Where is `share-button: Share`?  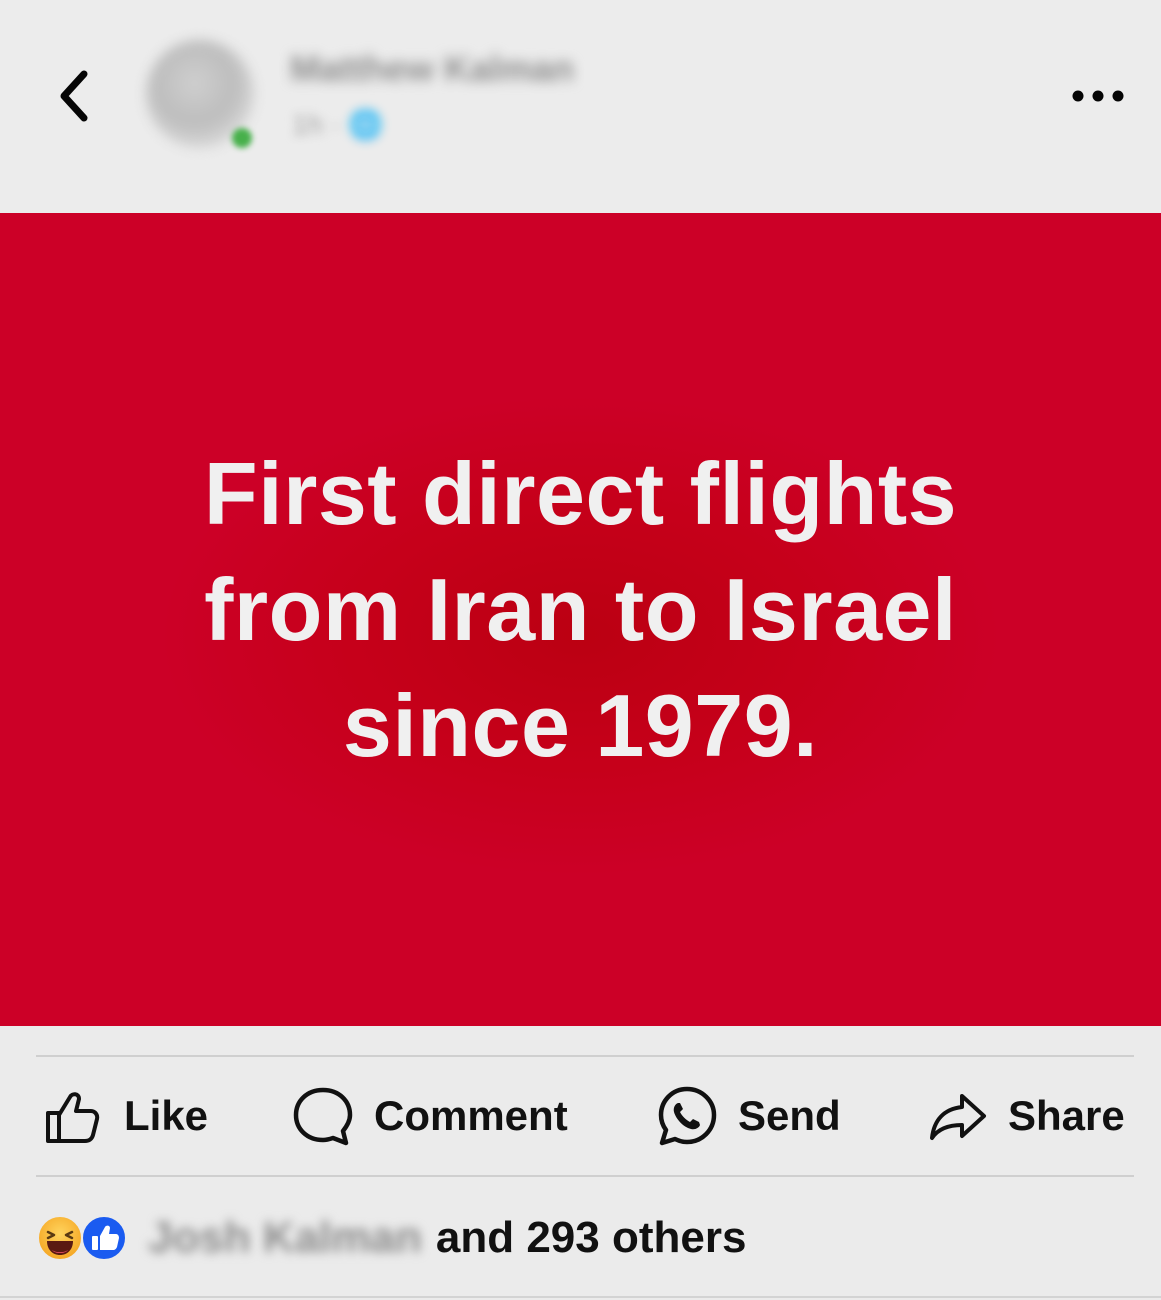
share-button: Share is located at coordinates (1026, 1116).